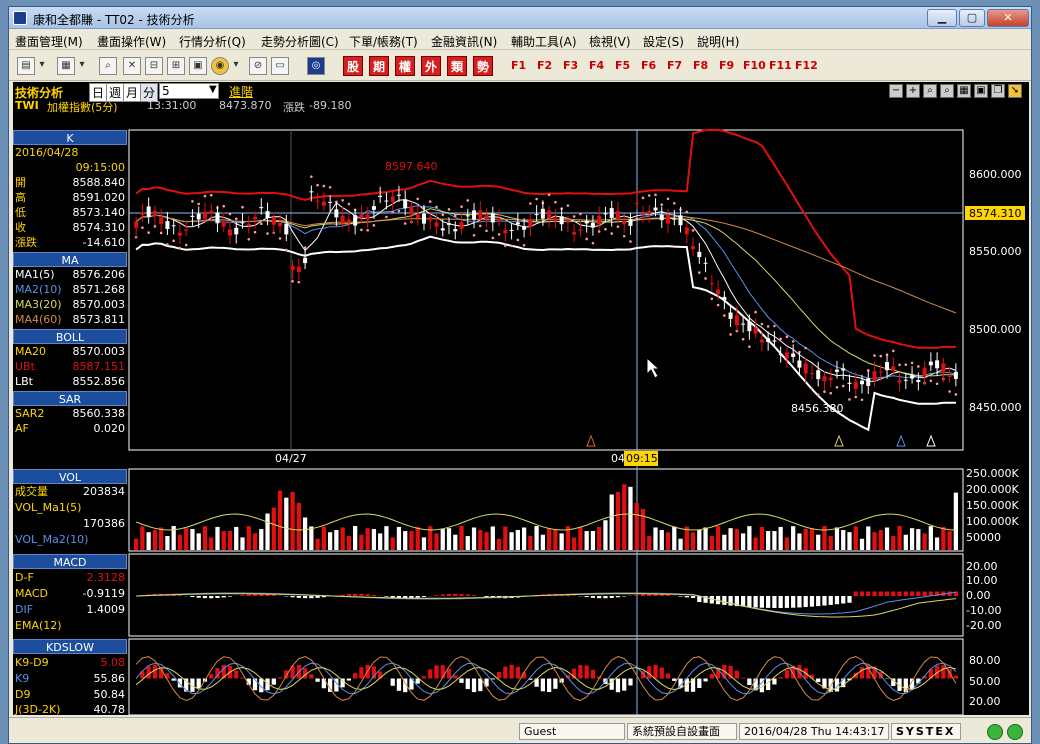 Image resolution: width=1040 pixels, height=744 pixels. Describe the element at coordinates (754, 65) in the screenshot. I see `f10-key: F10` at that location.